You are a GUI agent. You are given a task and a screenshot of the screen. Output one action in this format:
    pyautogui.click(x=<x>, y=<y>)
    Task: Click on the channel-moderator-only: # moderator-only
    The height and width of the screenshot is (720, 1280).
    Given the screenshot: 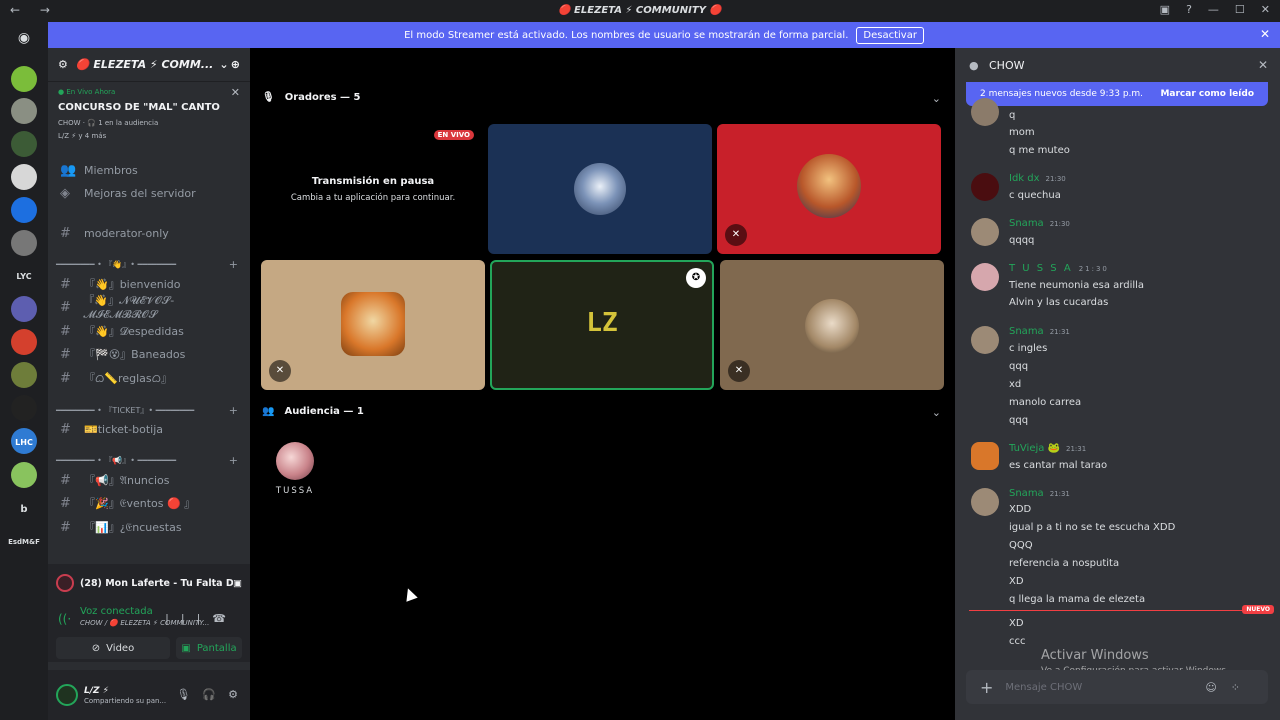 What is the action you would take?
    pyautogui.click(x=149, y=233)
    